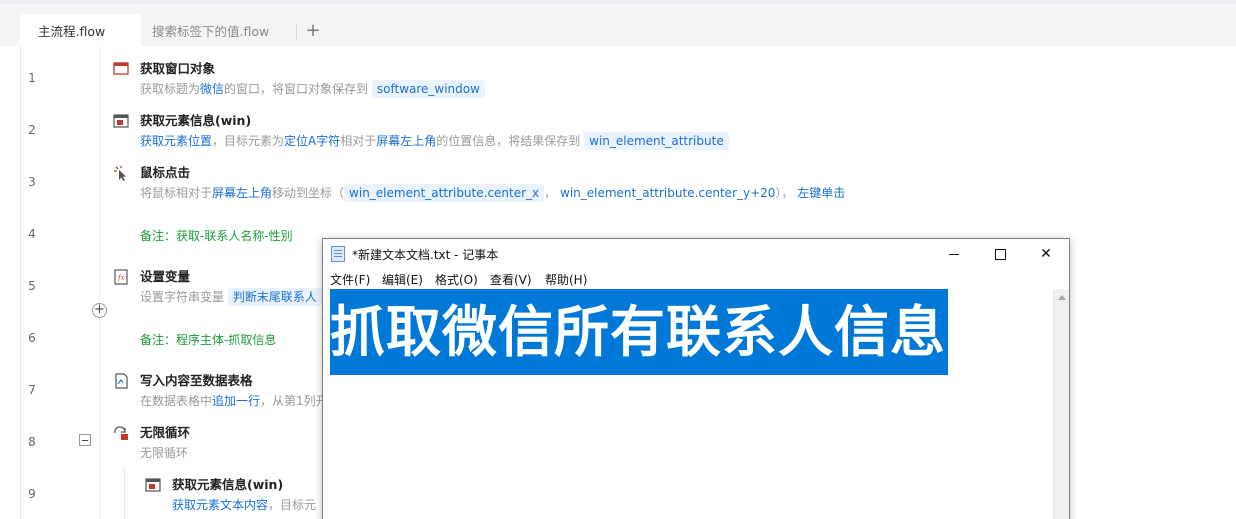 The width and height of the screenshot is (1236, 519). Describe the element at coordinates (566, 279) in the screenshot. I see `menu-help: 帮助(H)` at that location.